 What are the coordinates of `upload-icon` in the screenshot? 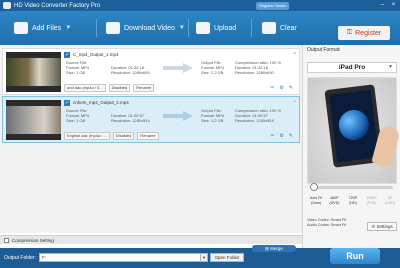 It's located at (203, 28).